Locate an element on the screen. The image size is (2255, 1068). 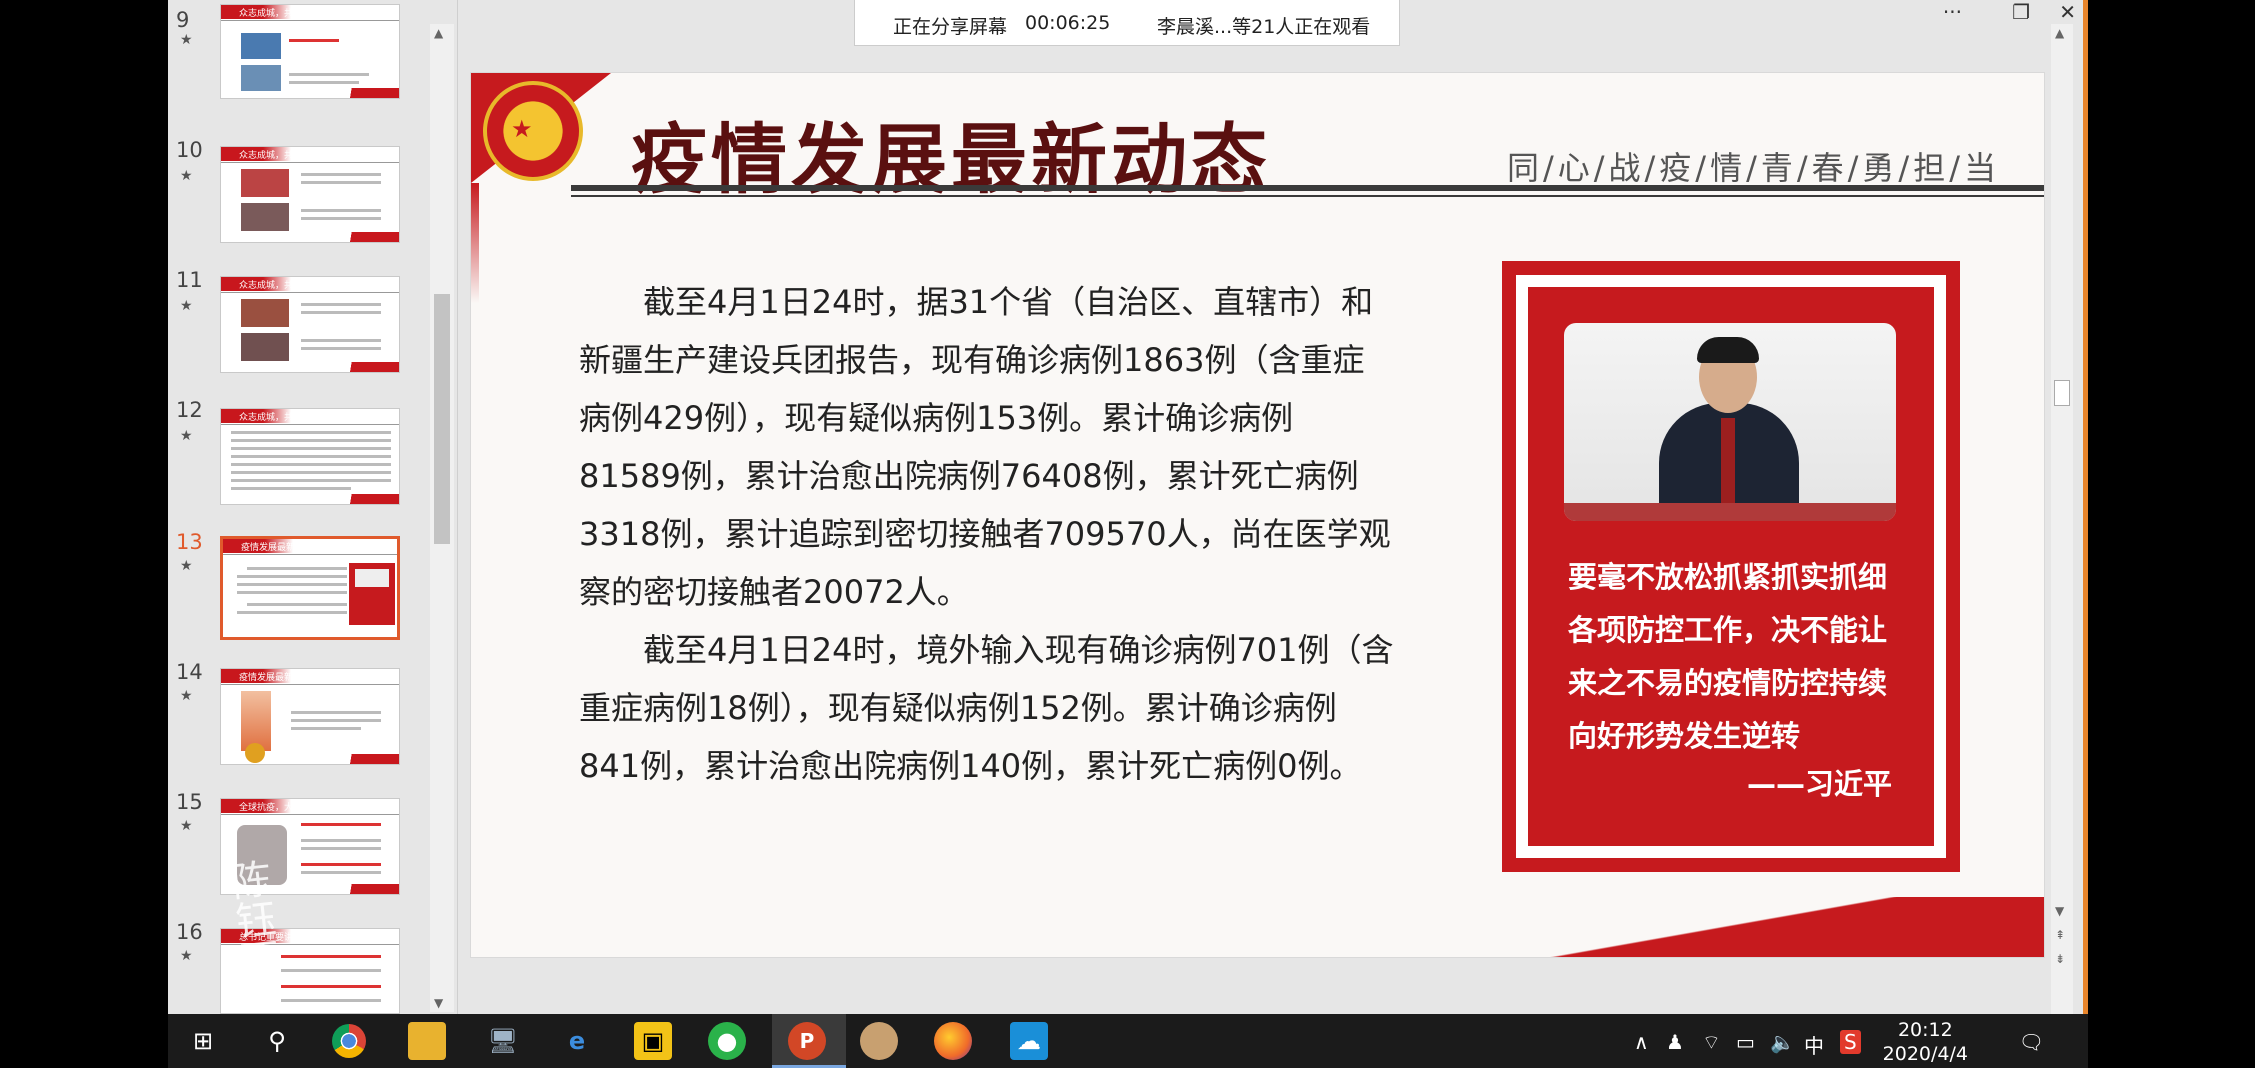
computer-icon: 🖥 is located at coordinates (503, 1041).